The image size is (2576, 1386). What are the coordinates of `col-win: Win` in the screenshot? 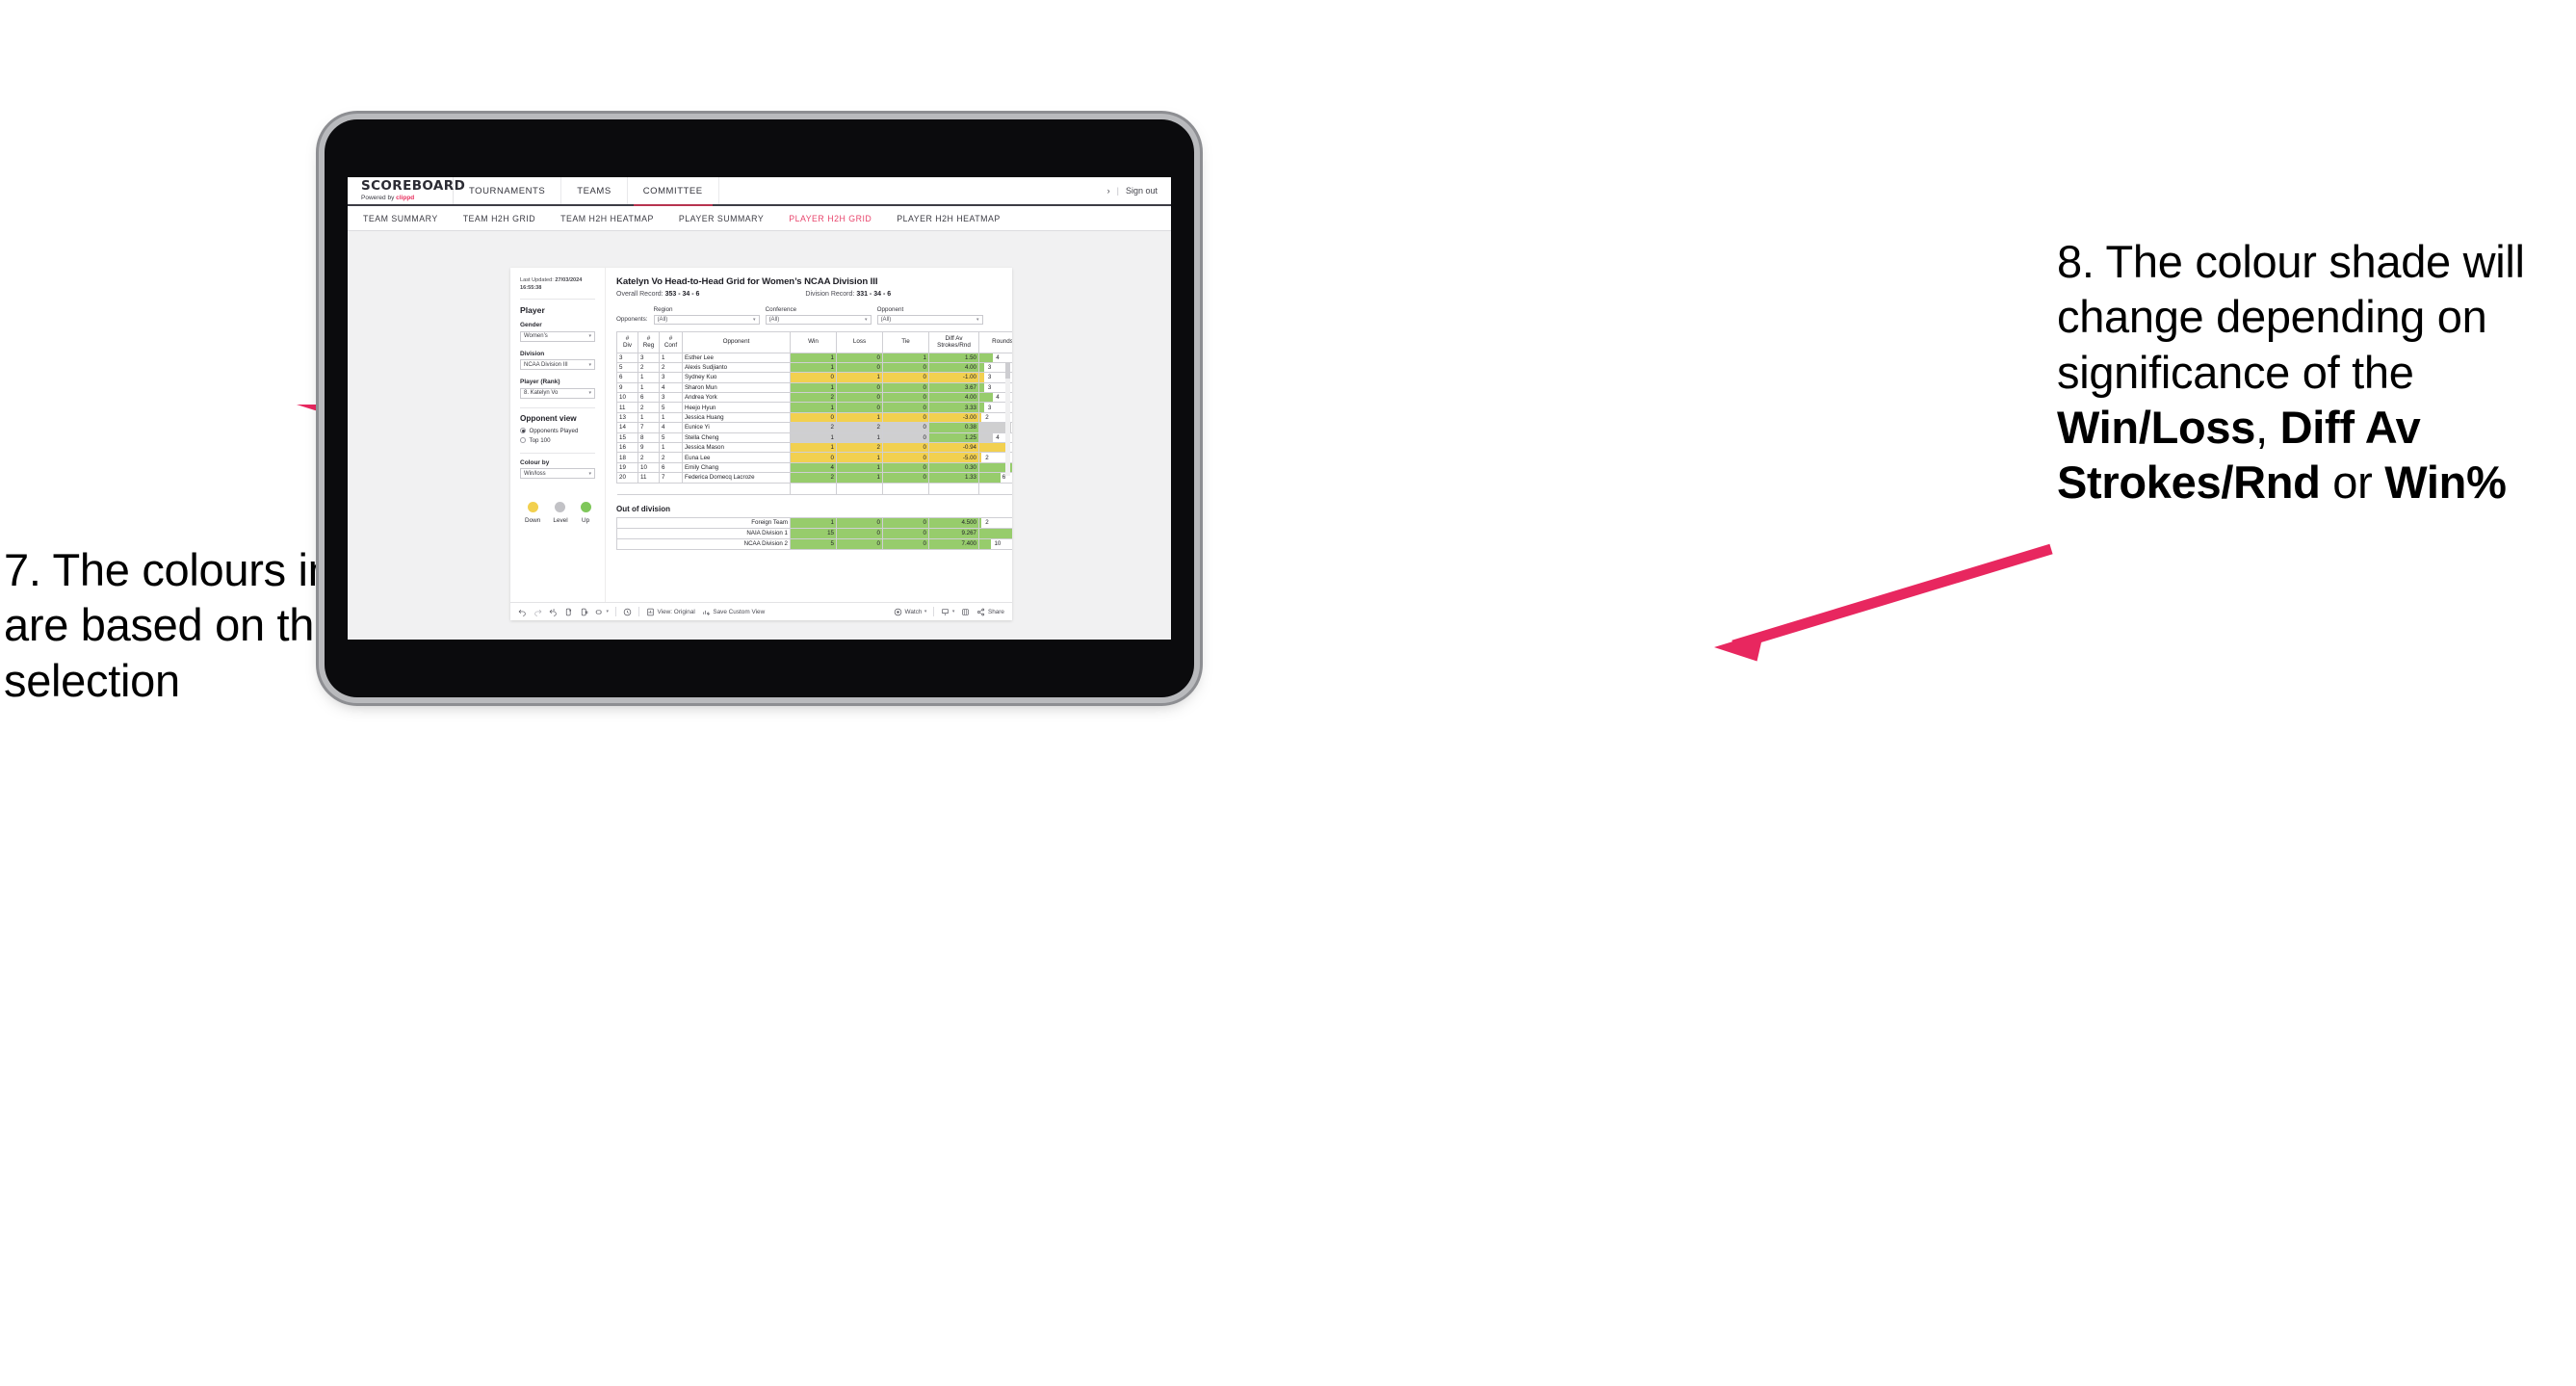 It's located at (813, 341).